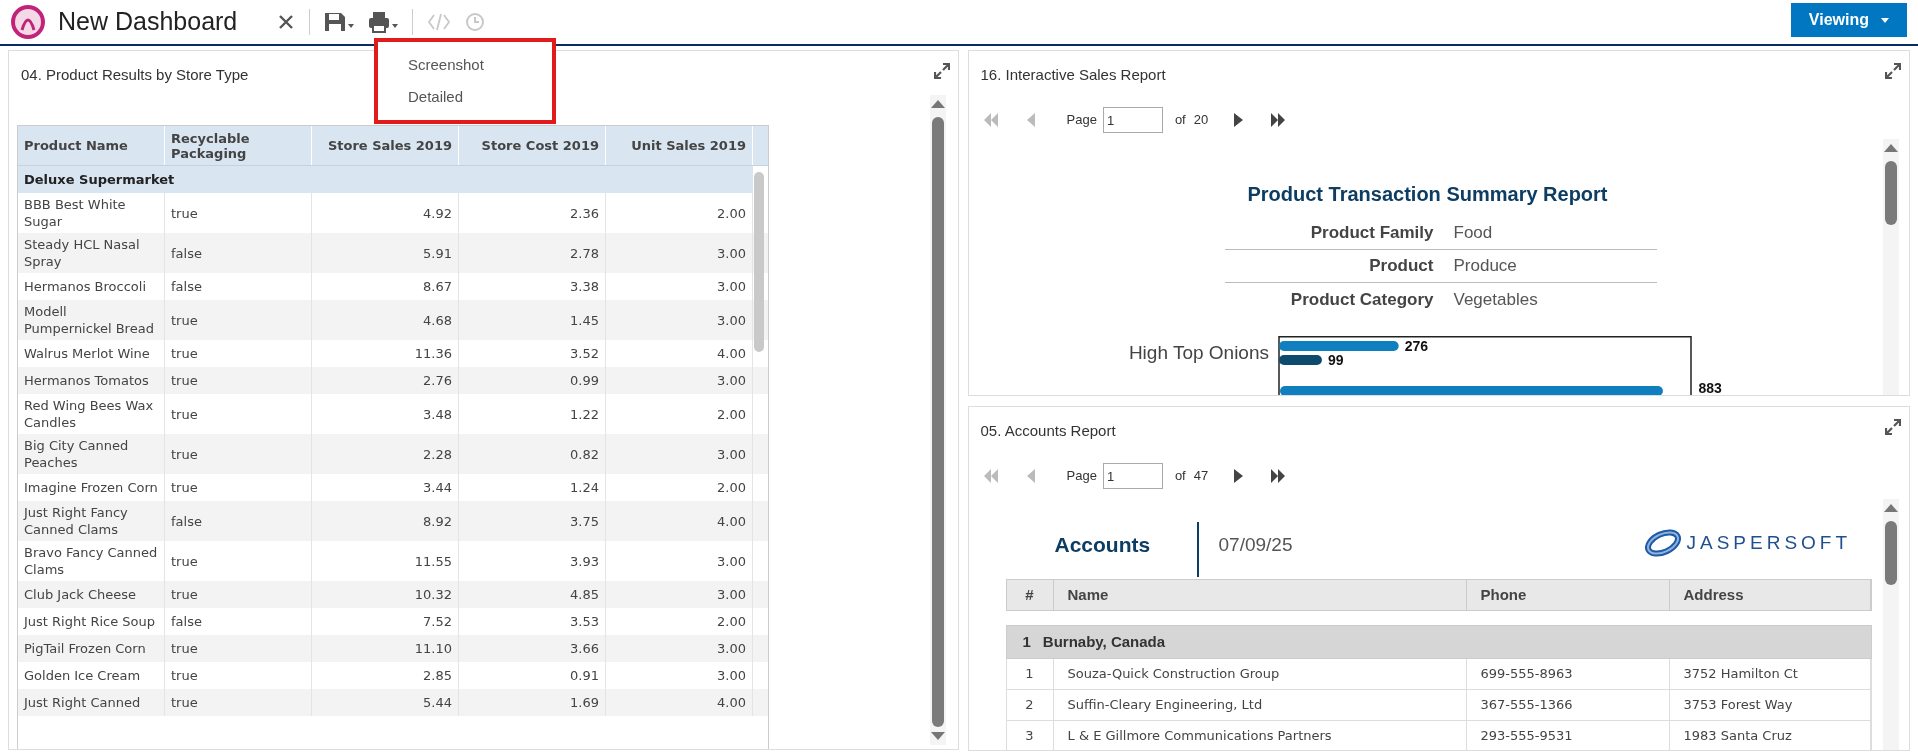 The height and width of the screenshot is (754, 1918). I want to click on menu-item: Screenshot, so click(446, 64).